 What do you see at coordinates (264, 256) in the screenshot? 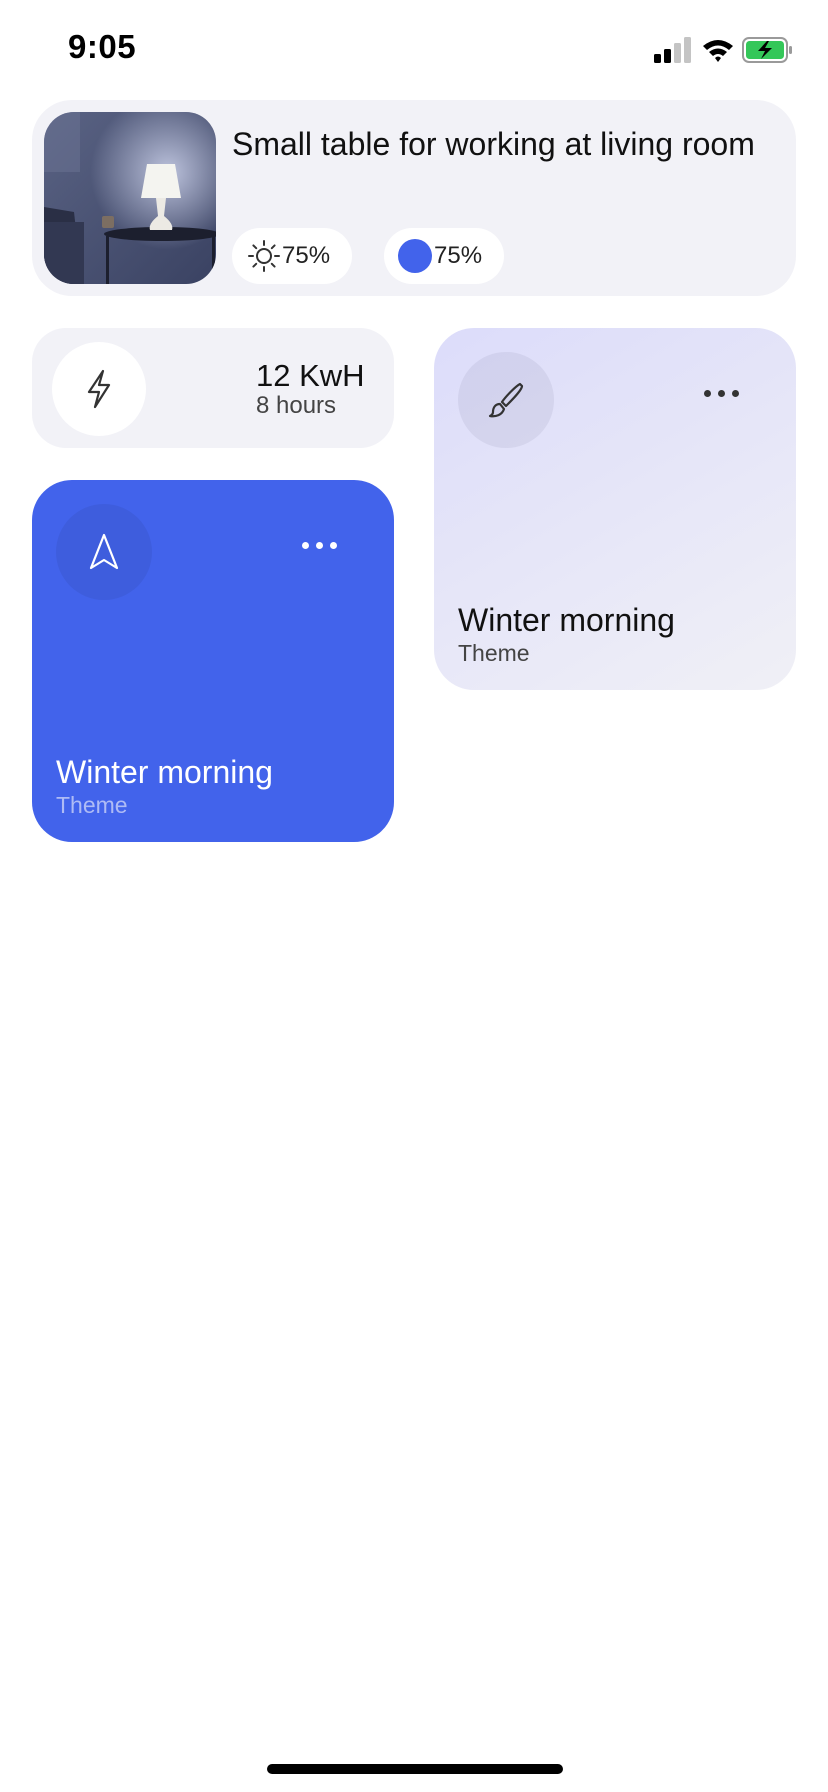
I see `sun-icon` at bounding box center [264, 256].